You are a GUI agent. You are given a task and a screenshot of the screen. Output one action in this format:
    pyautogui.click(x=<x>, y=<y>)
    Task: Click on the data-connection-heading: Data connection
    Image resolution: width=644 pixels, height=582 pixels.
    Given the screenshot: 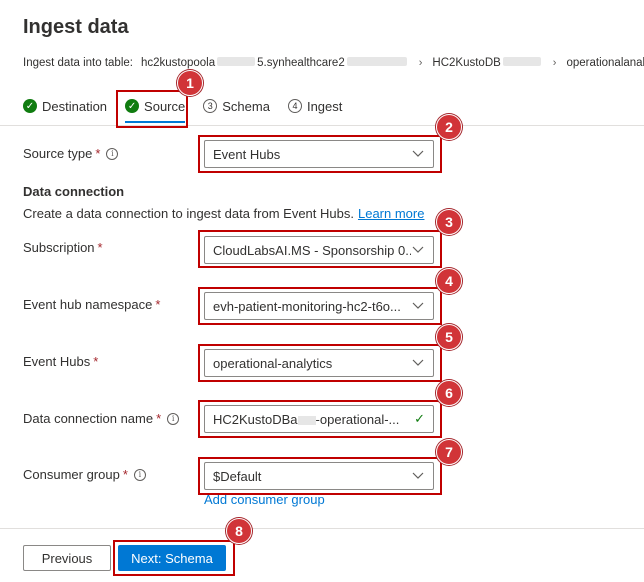 What is the action you would take?
    pyautogui.click(x=74, y=191)
    